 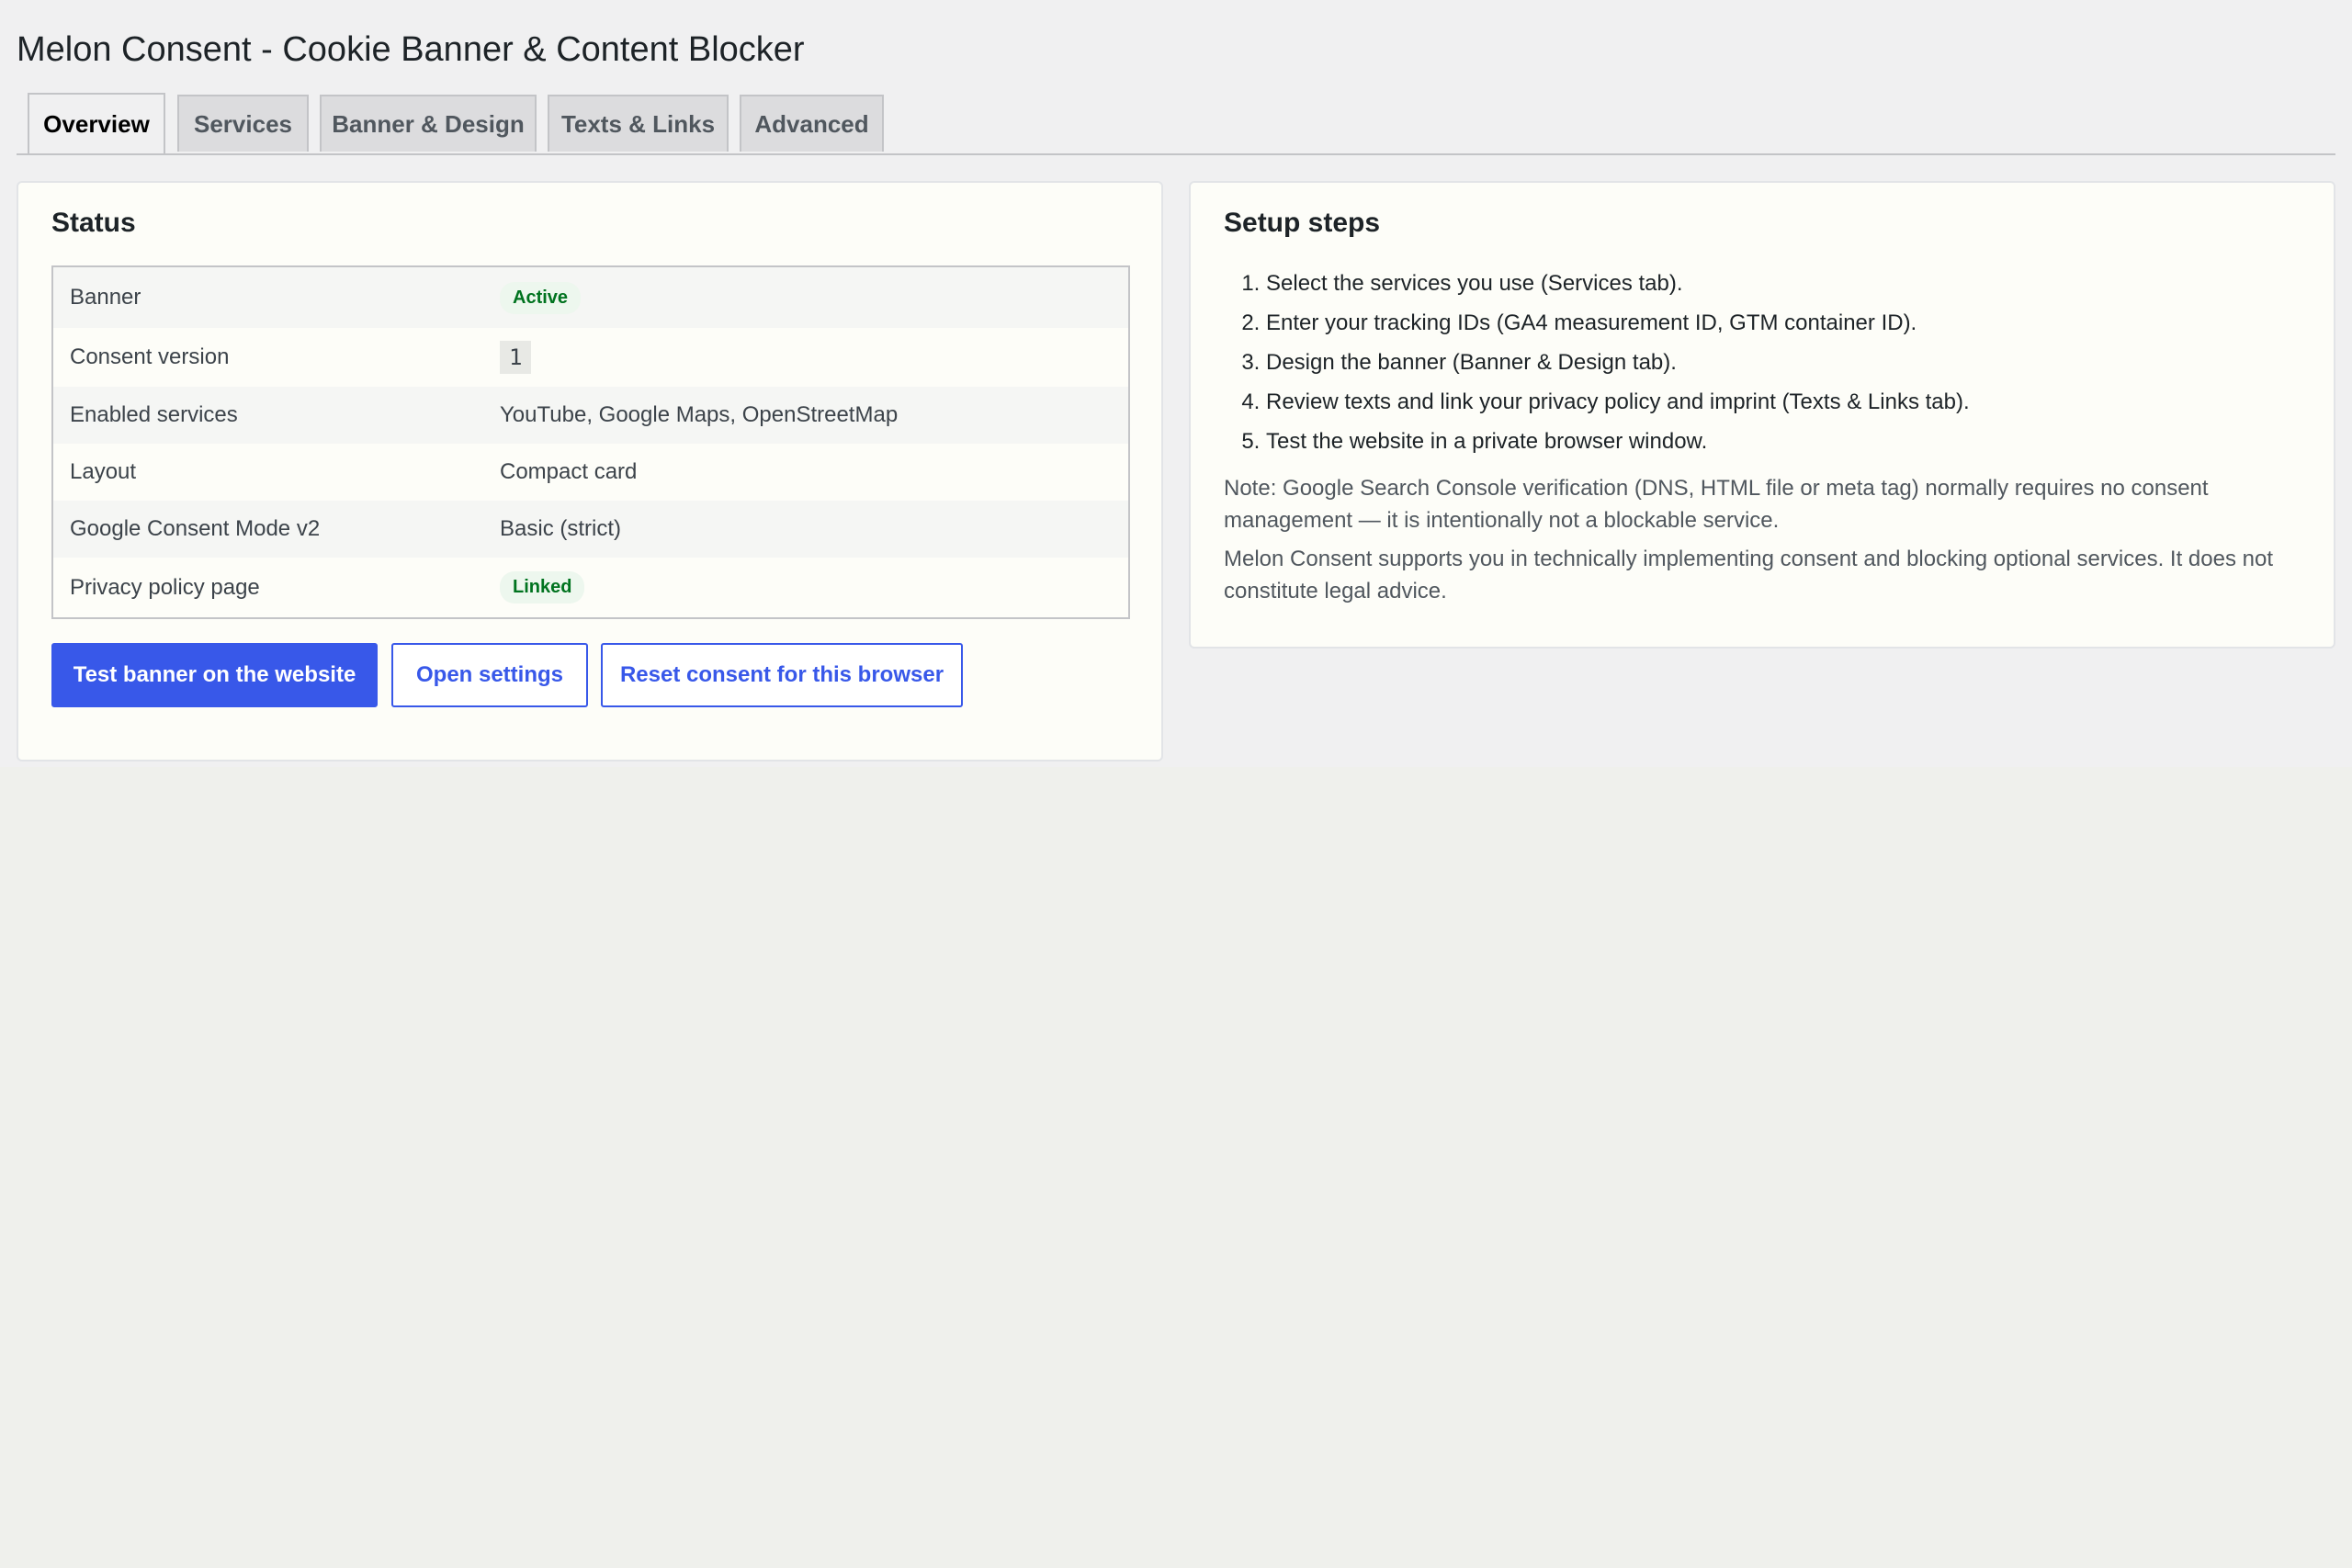 I want to click on tab-banner-design: Banner & Design, so click(x=428, y=123).